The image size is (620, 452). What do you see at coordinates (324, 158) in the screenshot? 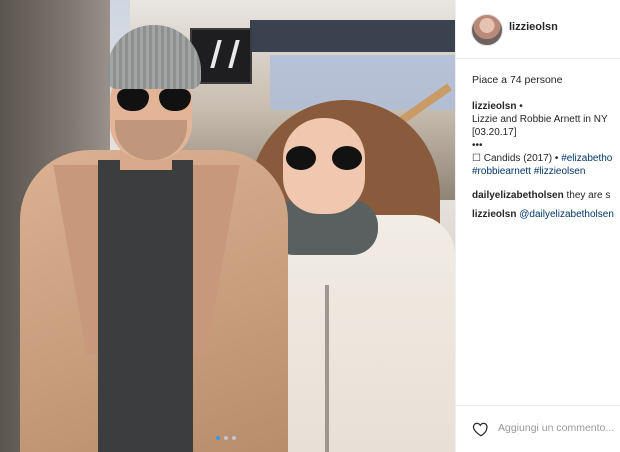
I see `woman-sunglasses` at bounding box center [324, 158].